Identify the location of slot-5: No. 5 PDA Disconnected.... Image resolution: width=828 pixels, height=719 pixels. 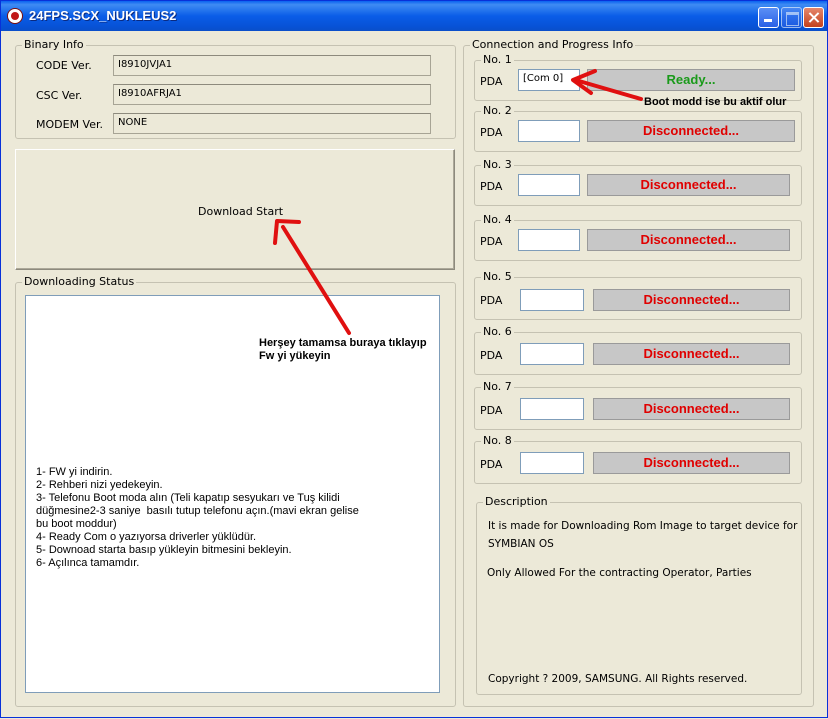
(638, 295).